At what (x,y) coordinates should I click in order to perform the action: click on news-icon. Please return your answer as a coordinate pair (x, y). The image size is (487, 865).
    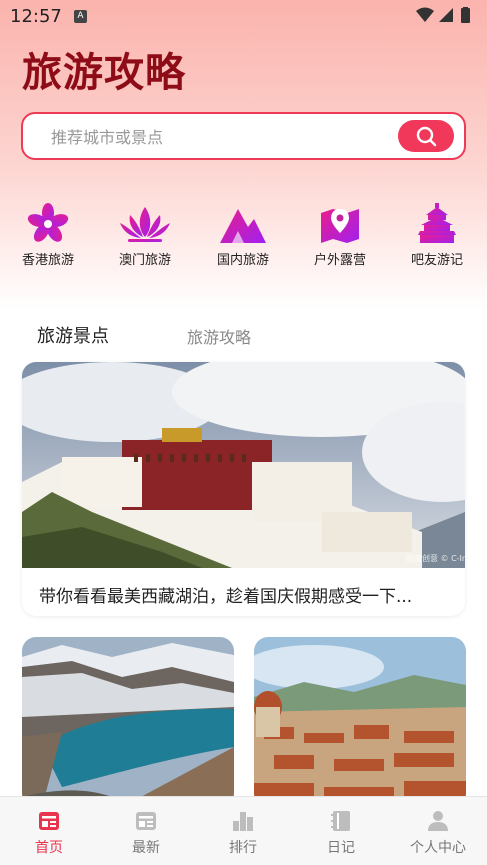
    Looking at the image, I should click on (146, 821).